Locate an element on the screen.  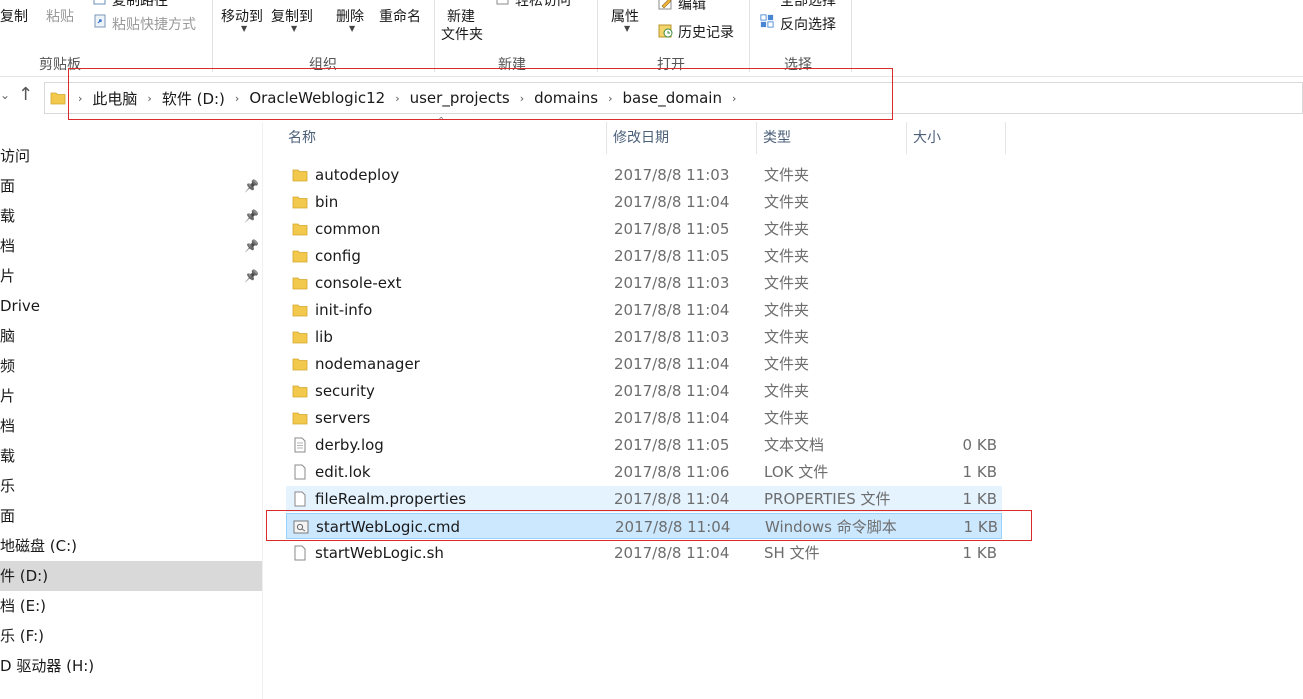
delete-button: 删除 is located at coordinates (350, 16).